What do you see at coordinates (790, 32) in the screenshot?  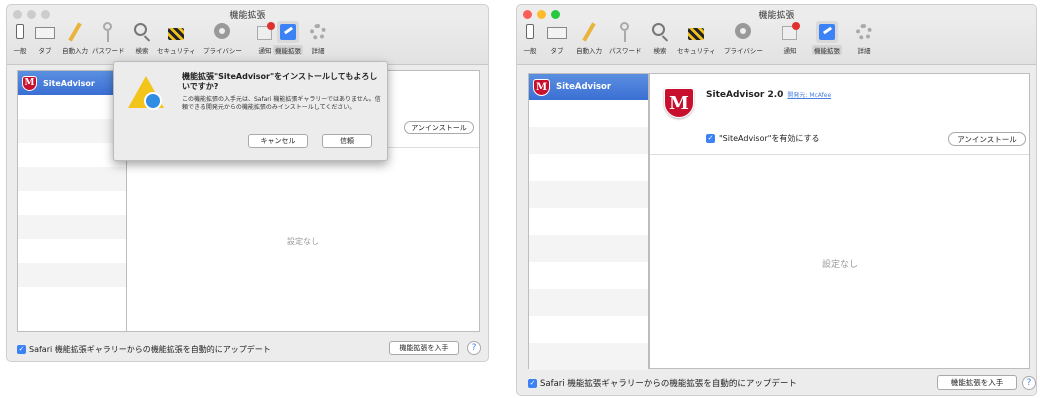 I see `notification-icon` at bounding box center [790, 32].